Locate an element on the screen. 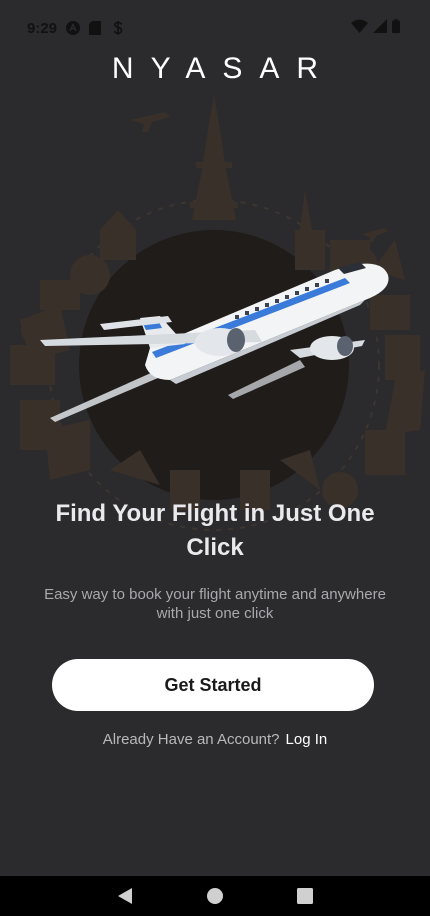 The image size is (430, 916). recents-button is located at coordinates (305, 896).